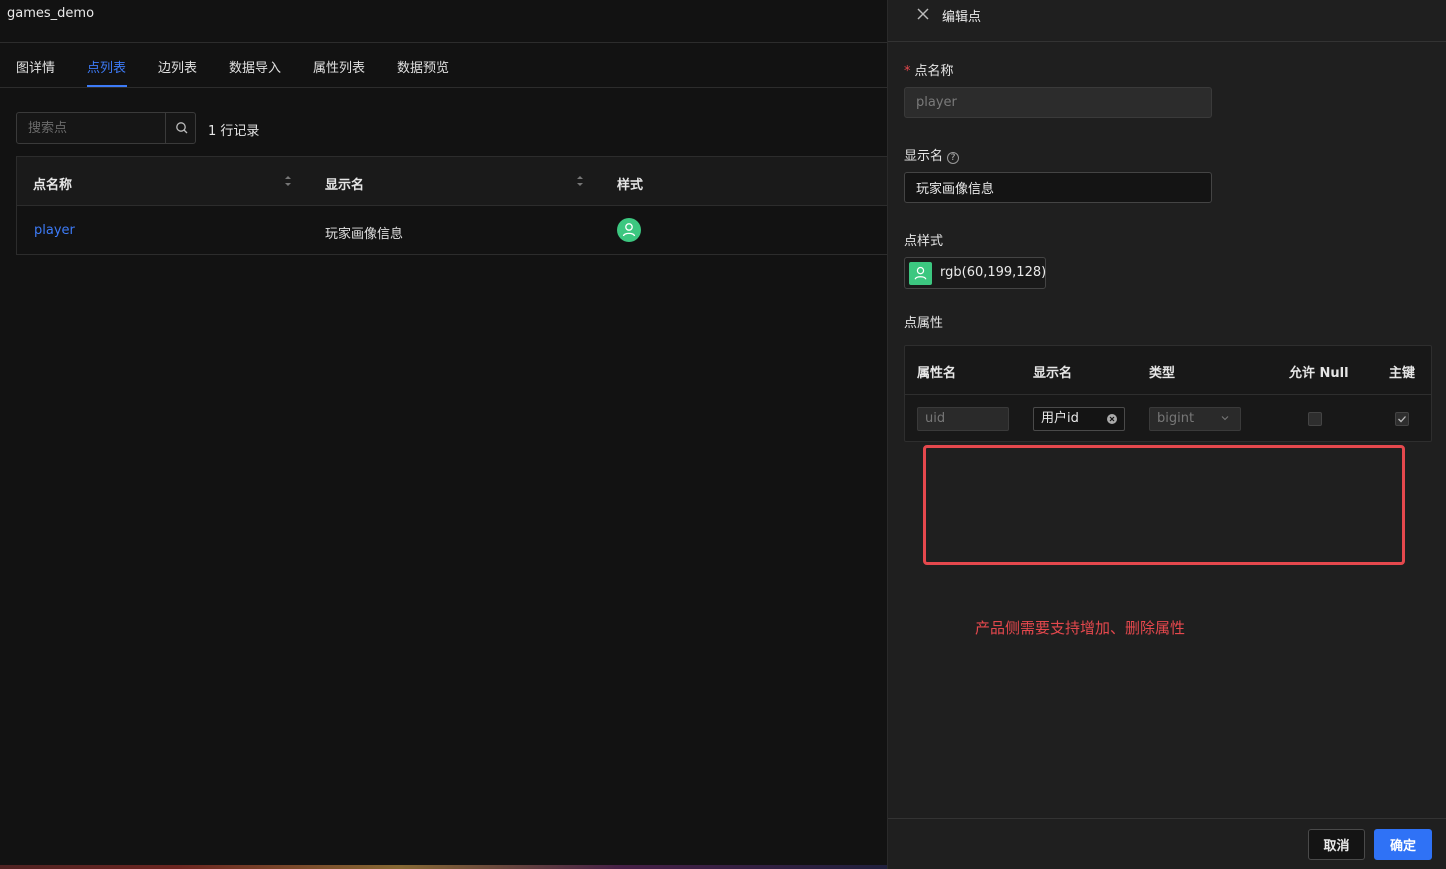 This screenshot has width=1446, height=869. Describe the element at coordinates (1112, 419) in the screenshot. I see `clear-icon` at that location.